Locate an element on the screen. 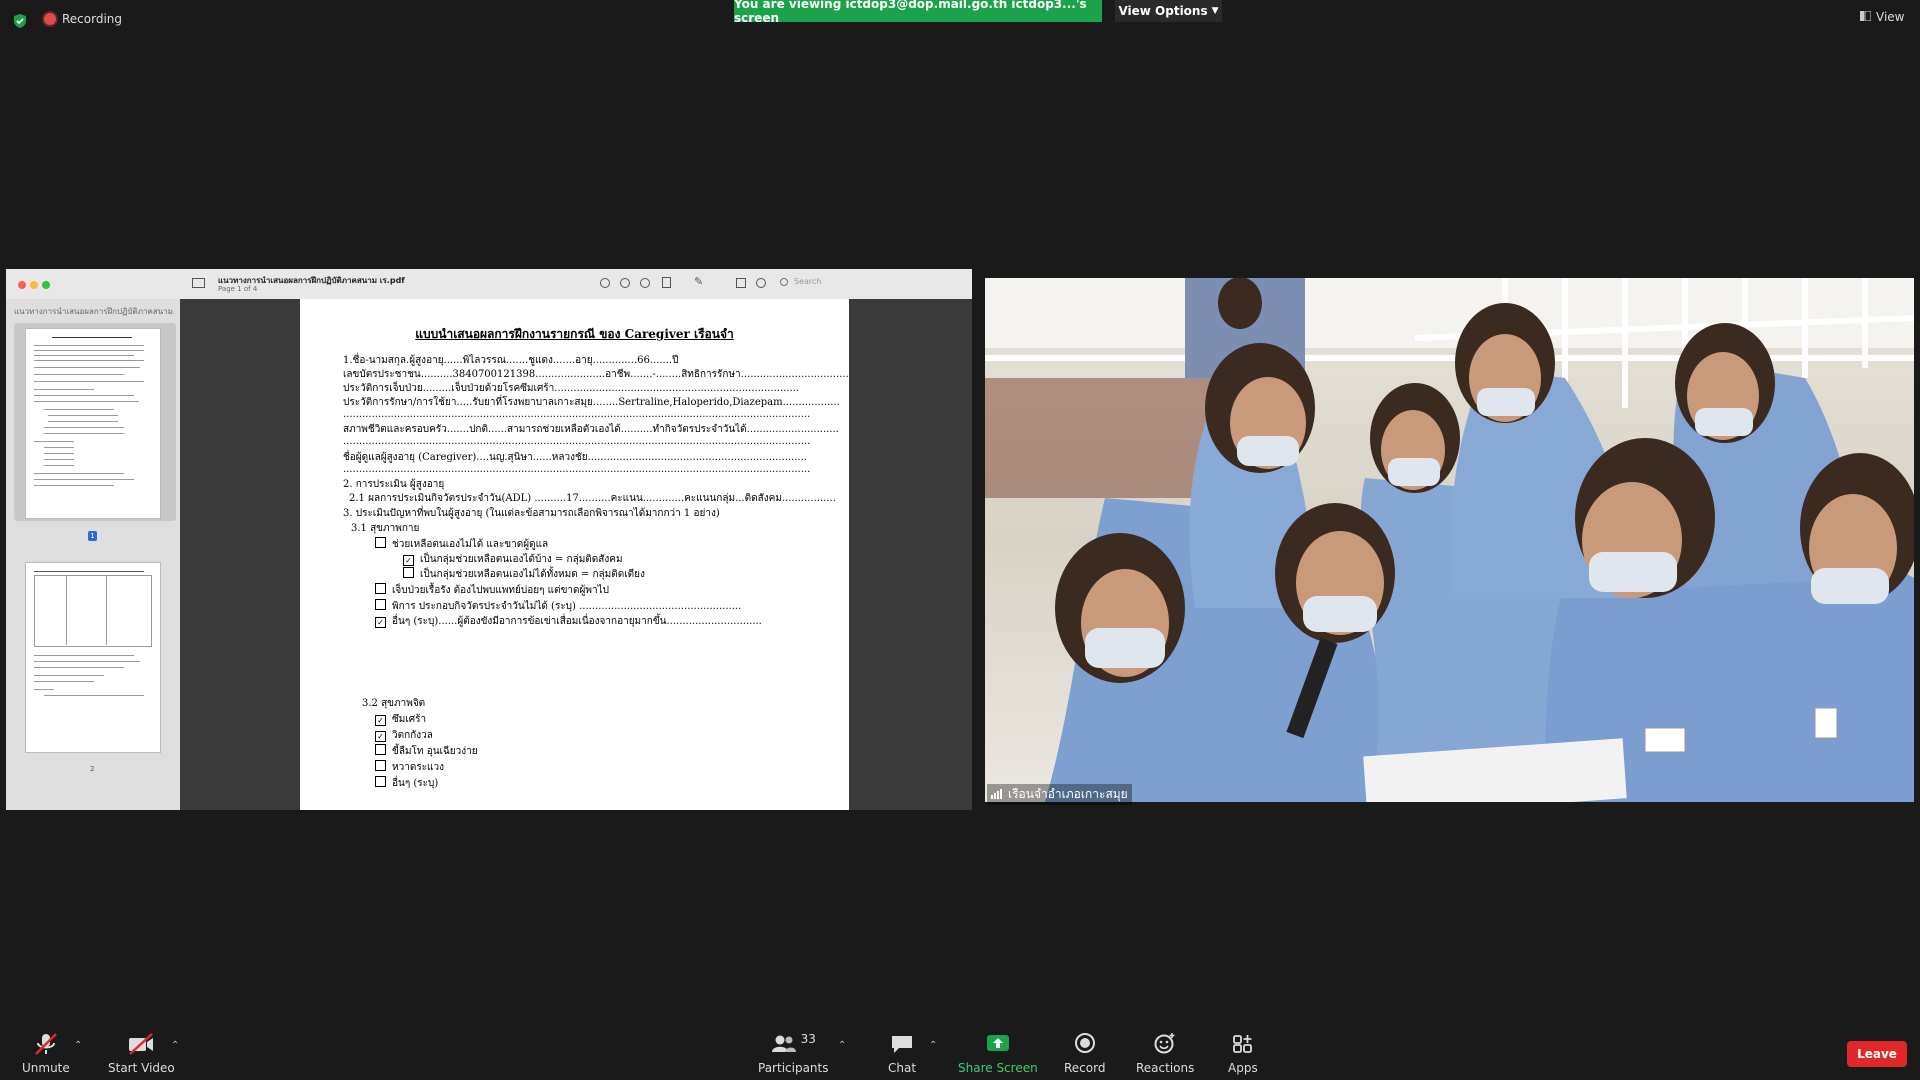 The image size is (1920, 1080). checklist-item-text: ช่วยเหลือตนเองไม่ได้ และขาดผู้ดูแล is located at coordinates (470, 544).